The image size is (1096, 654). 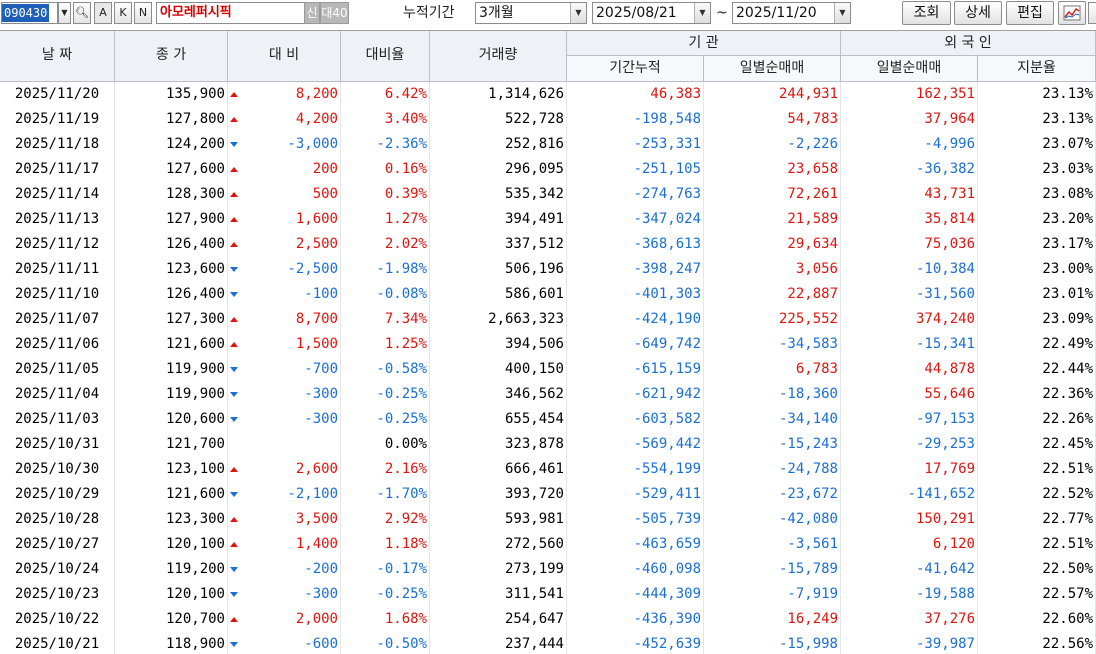 What do you see at coordinates (196, 12) in the screenshot?
I see `stock-name: 아모레퍼시픽` at bounding box center [196, 12].